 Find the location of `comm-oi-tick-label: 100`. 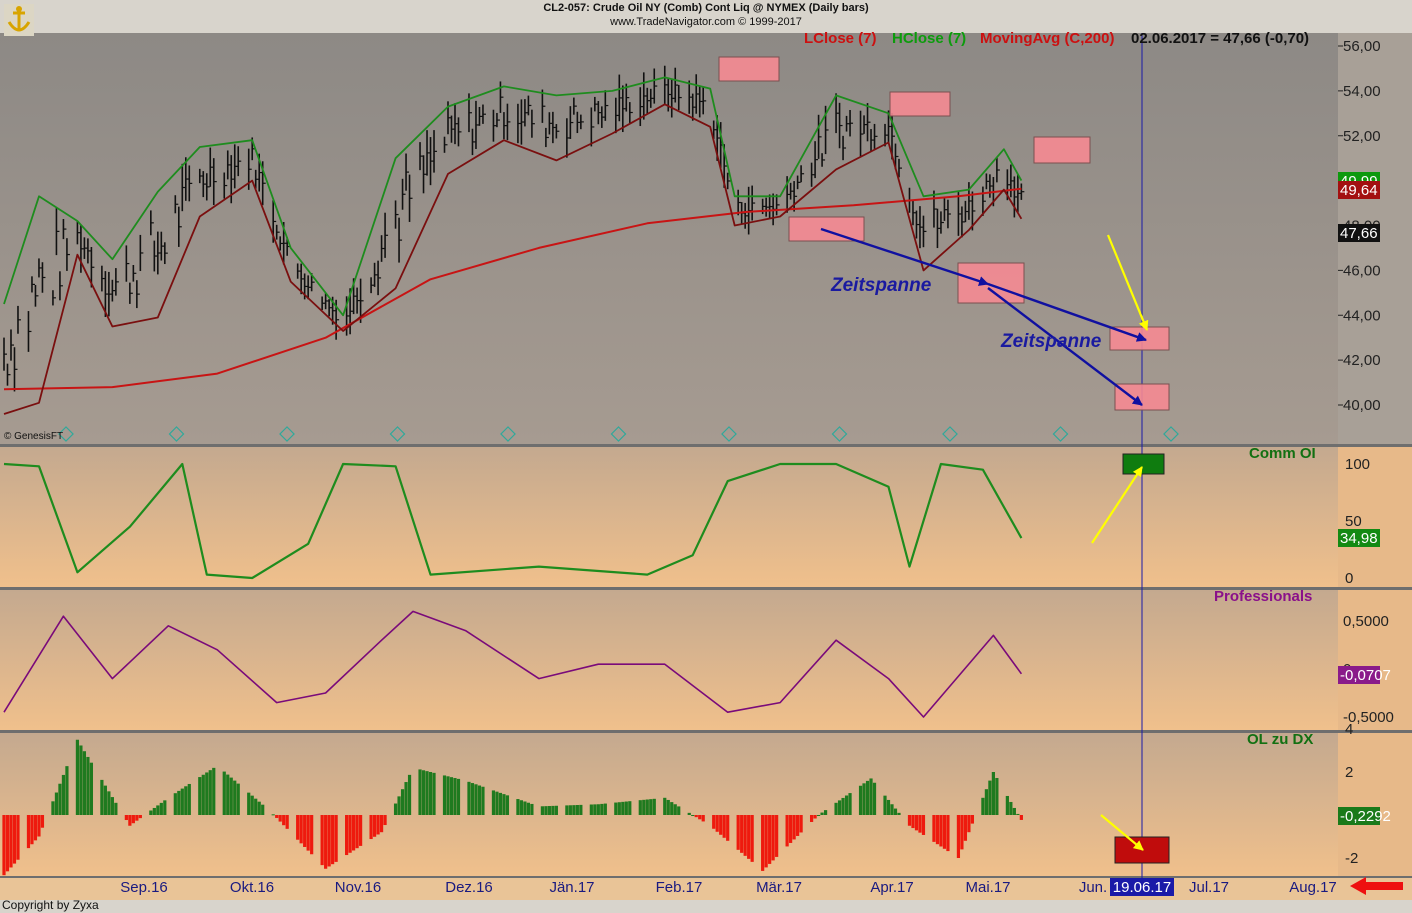

comm-oi-tick-label: 100 is located at coordinates (1357, 464).